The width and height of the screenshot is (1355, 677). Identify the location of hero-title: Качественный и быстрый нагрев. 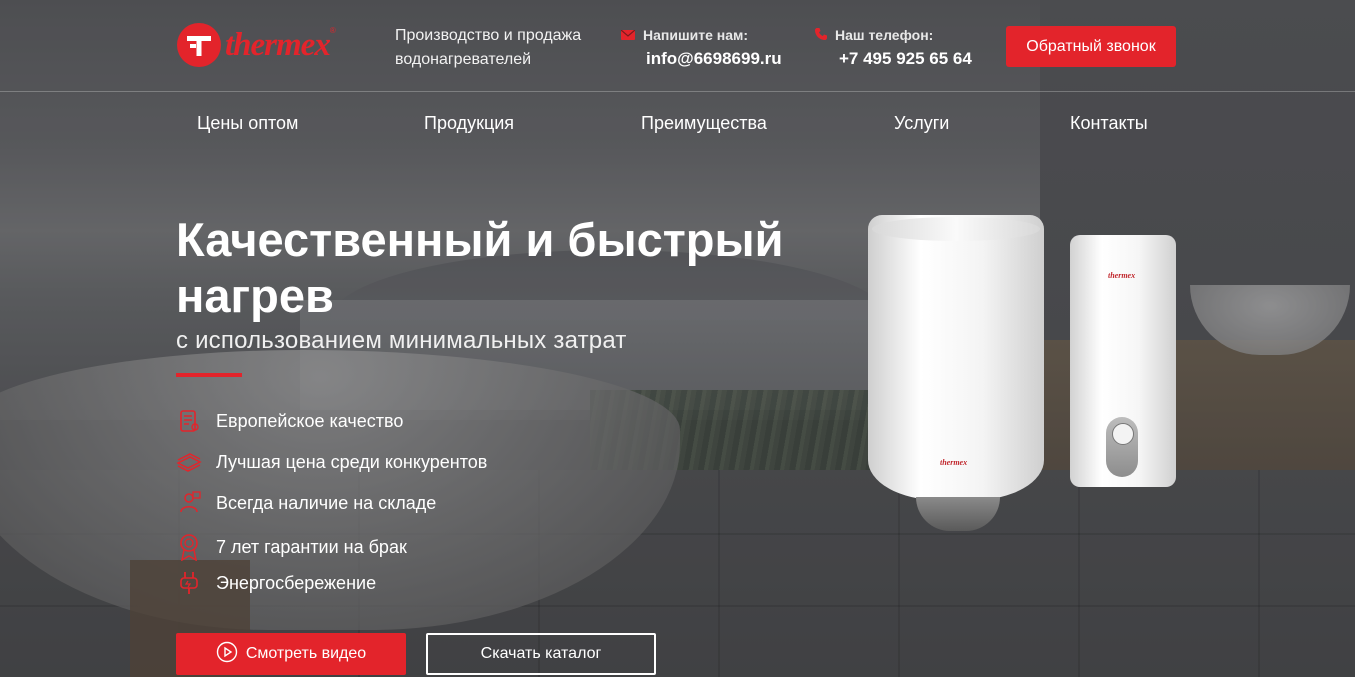
(480, 267).